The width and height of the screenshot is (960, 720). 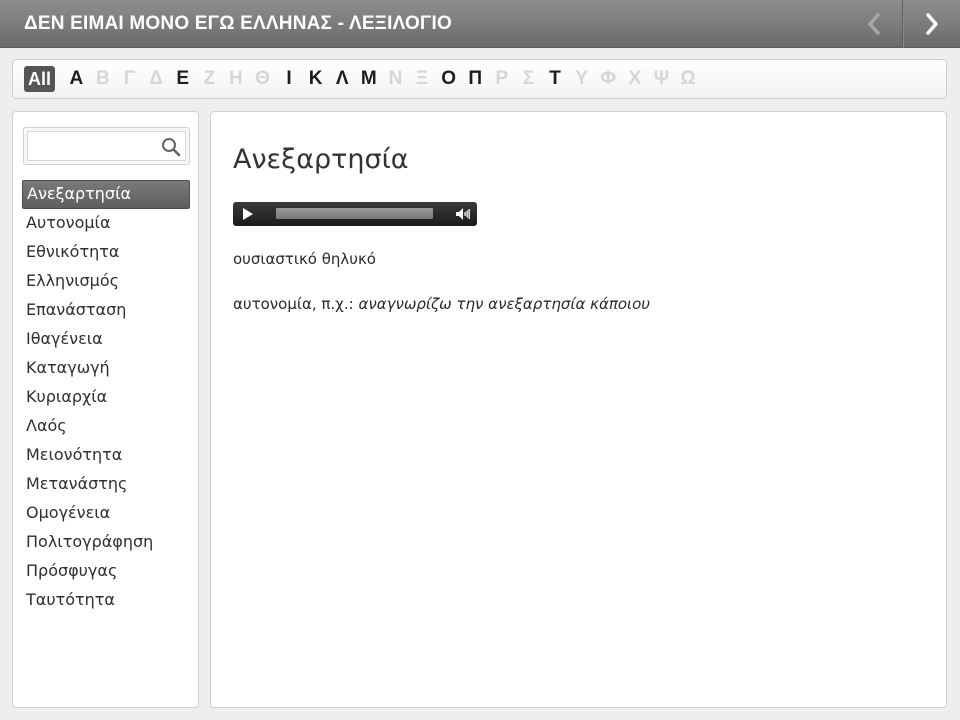 I want to click on word-list-item: Καταγωγή, so click(x=106, y=368).